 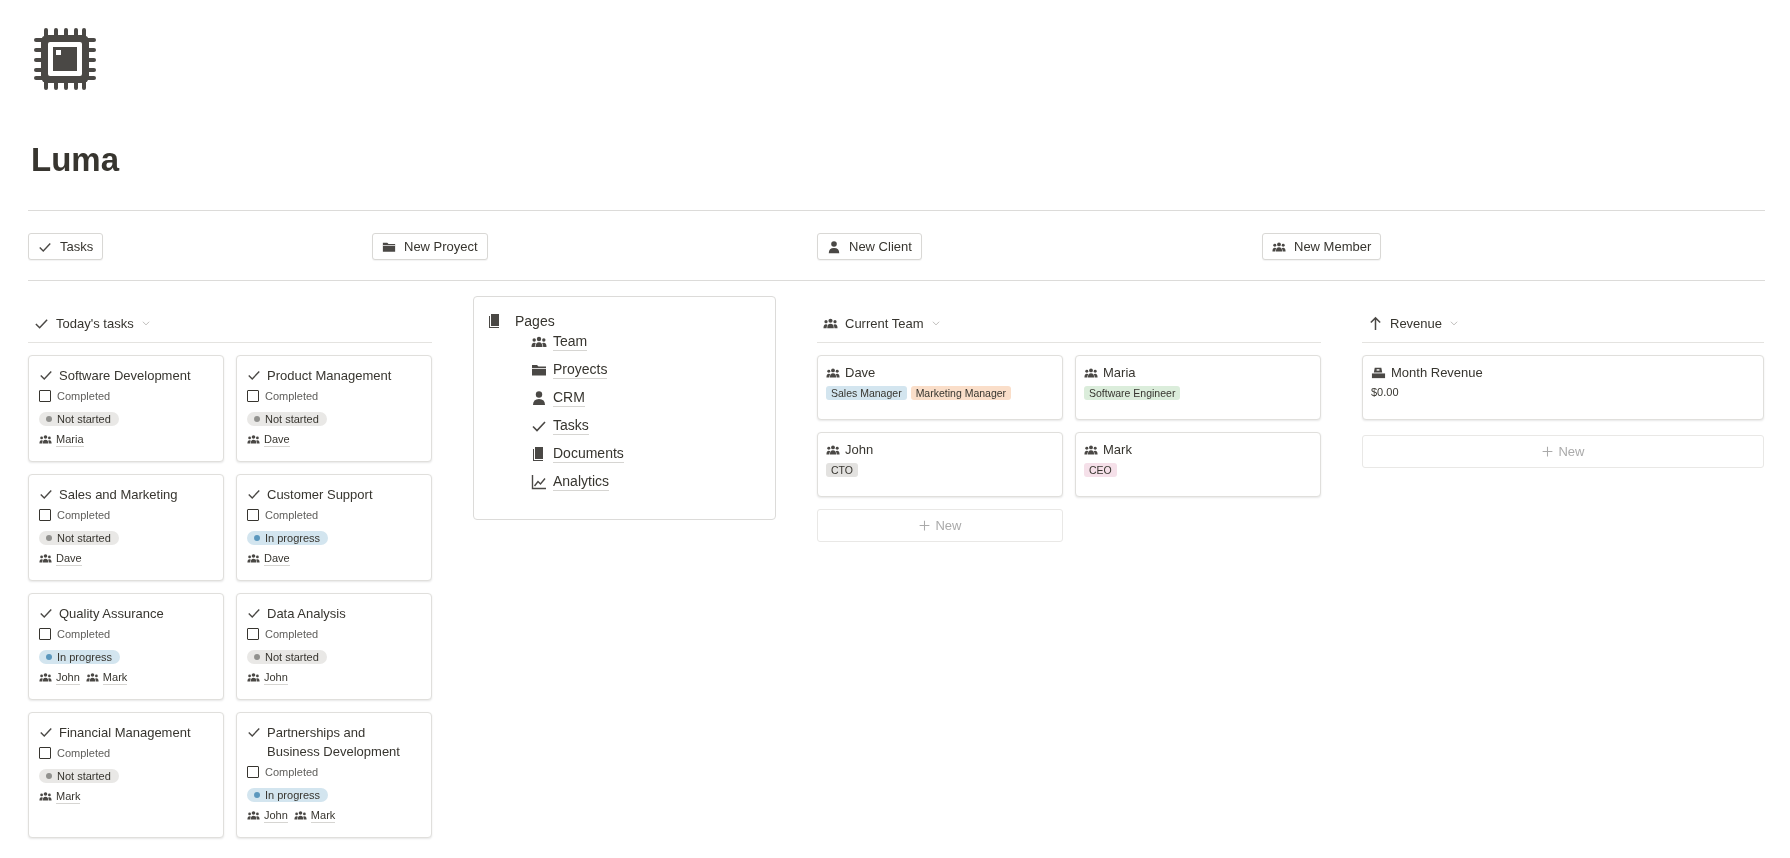 What do you see at coordinates (1375, 323) in the screenshot?
I see `arrow-up-icon` at bounding box center [1375, 323].